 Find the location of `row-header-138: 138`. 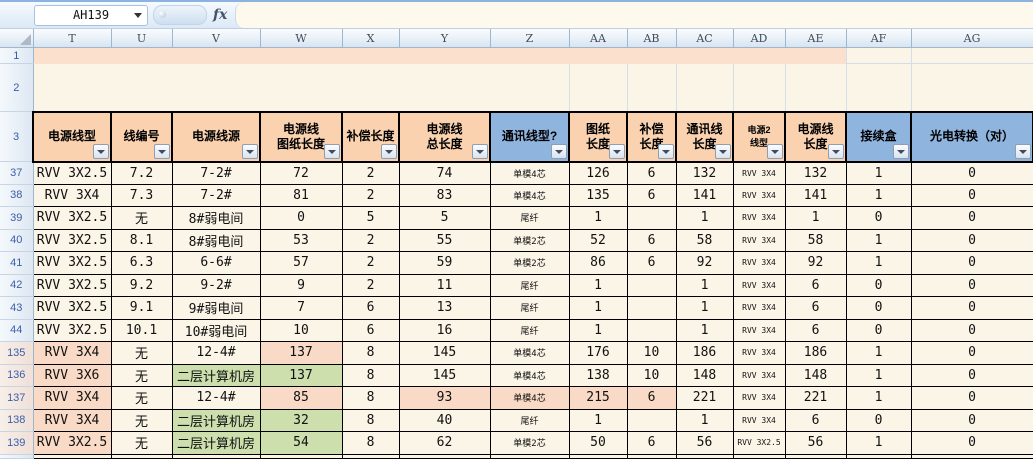

row-header-138: 138 is located at coordinates (17, 420).